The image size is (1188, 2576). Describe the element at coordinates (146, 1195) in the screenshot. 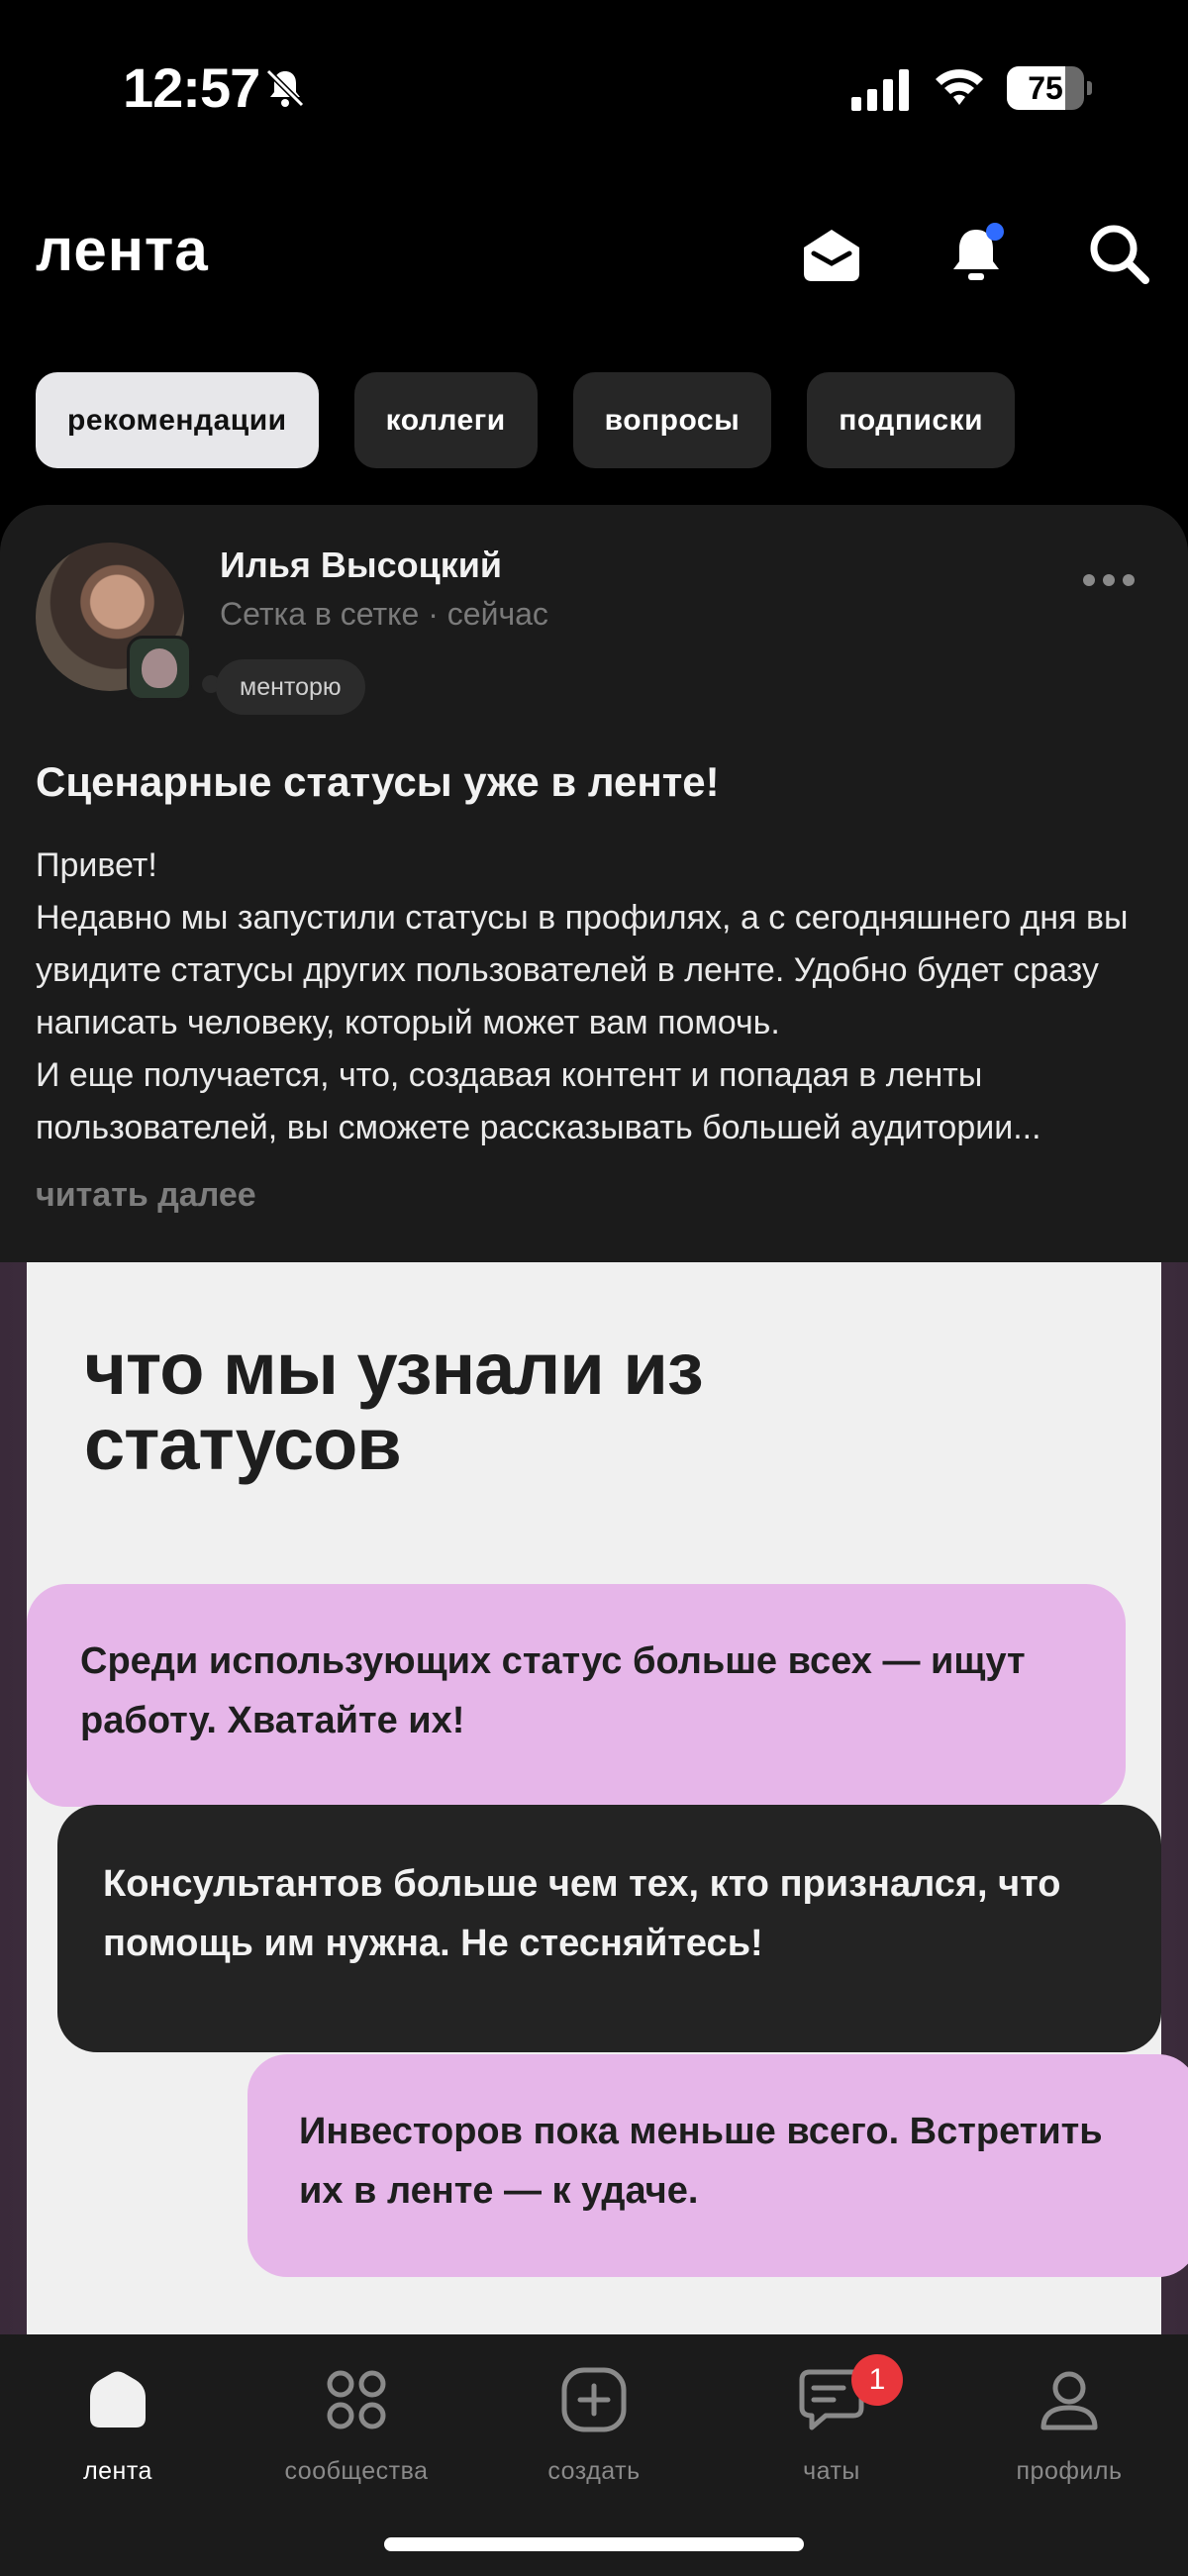

I see `read-more-link: читать далее` at that location.